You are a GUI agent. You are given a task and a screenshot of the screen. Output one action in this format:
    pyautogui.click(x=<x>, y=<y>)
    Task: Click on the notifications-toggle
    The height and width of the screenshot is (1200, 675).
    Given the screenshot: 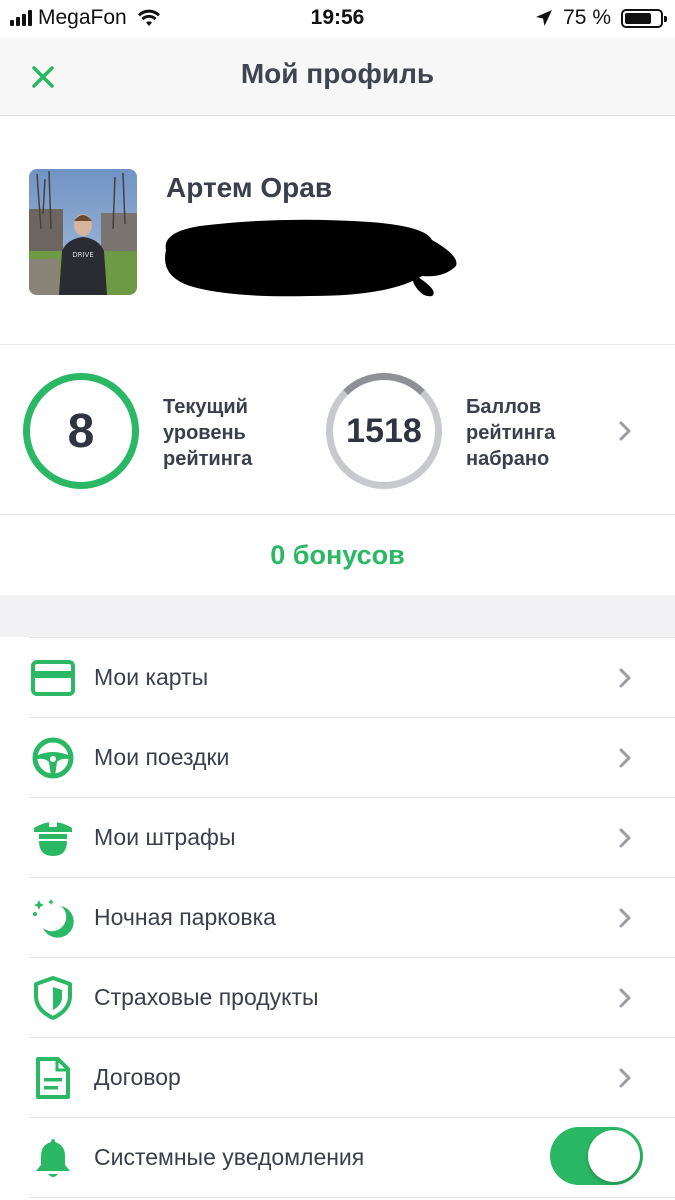 What is the action you would take?
    pyautogui.click(x=596, y=1156)
    